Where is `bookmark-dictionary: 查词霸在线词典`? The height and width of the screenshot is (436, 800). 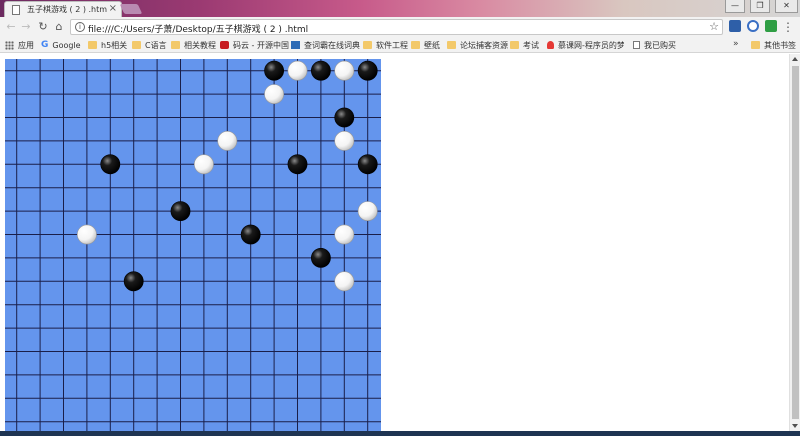
bookmark-dictionary: 查词霸在线词典 is located at coordinates (325, 45).